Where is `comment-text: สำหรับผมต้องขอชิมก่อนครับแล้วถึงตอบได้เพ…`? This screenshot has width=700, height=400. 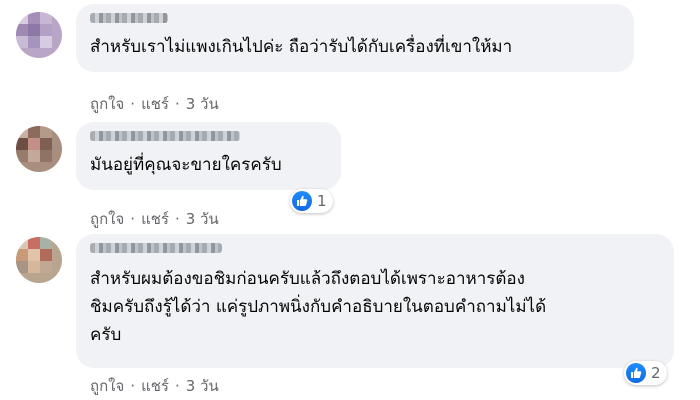
comment-text: สำหรับผมต้องขอชิมก่อนครับแล้วถึงตอบได้เพ… is located at coordinates (318, 307).